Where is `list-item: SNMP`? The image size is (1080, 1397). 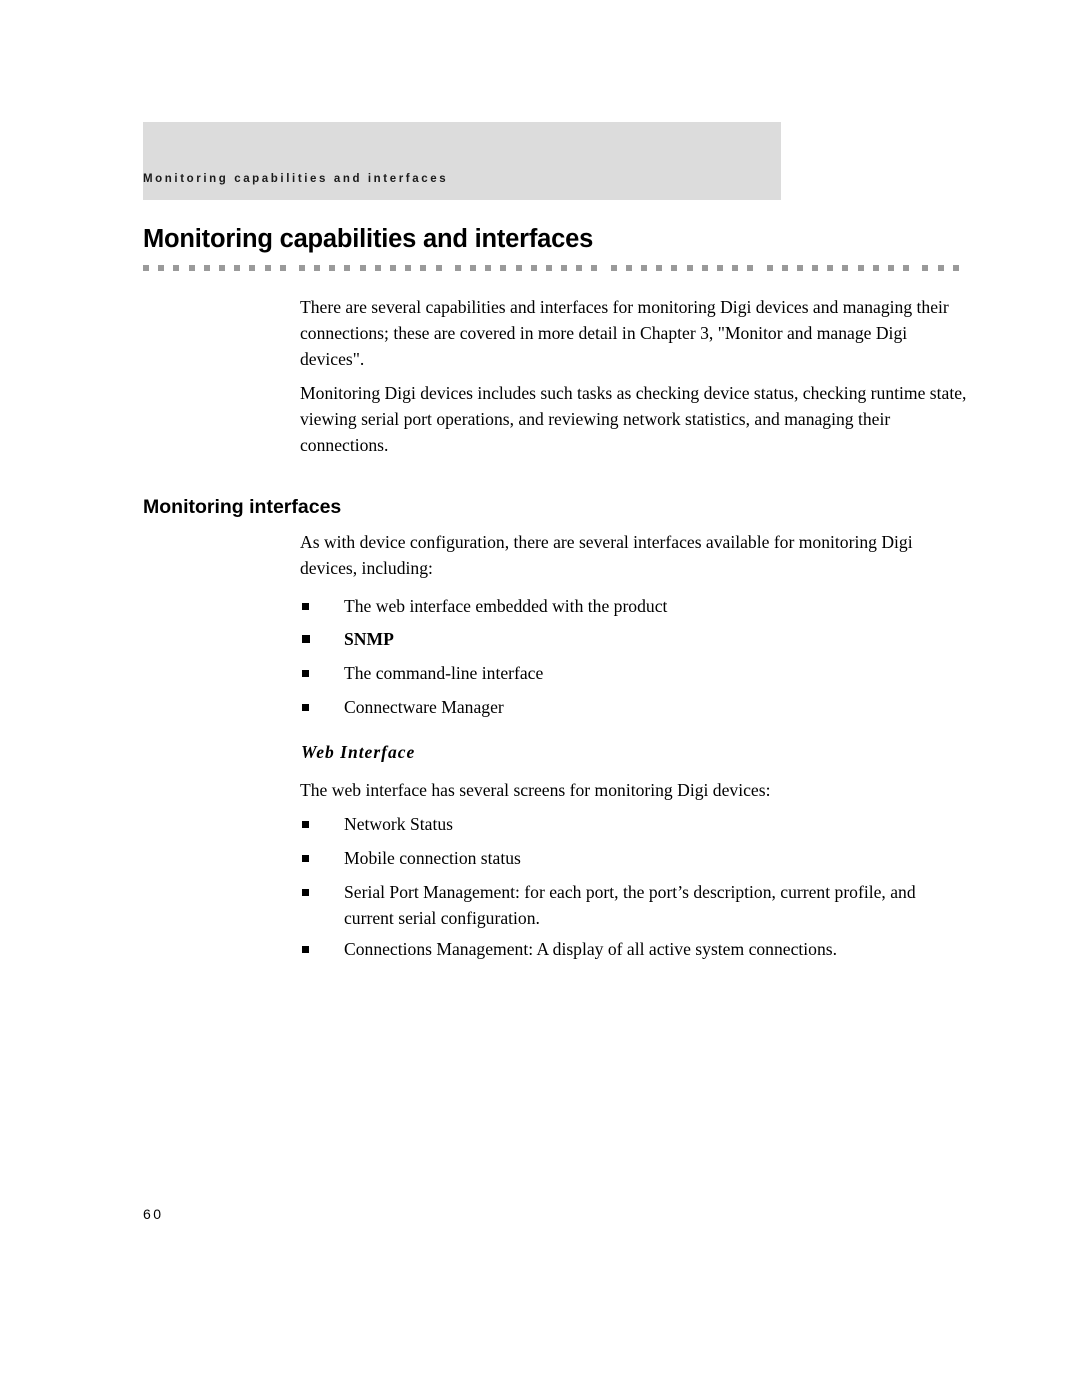
list-item: SNMP is located at coordinates (632, 640).